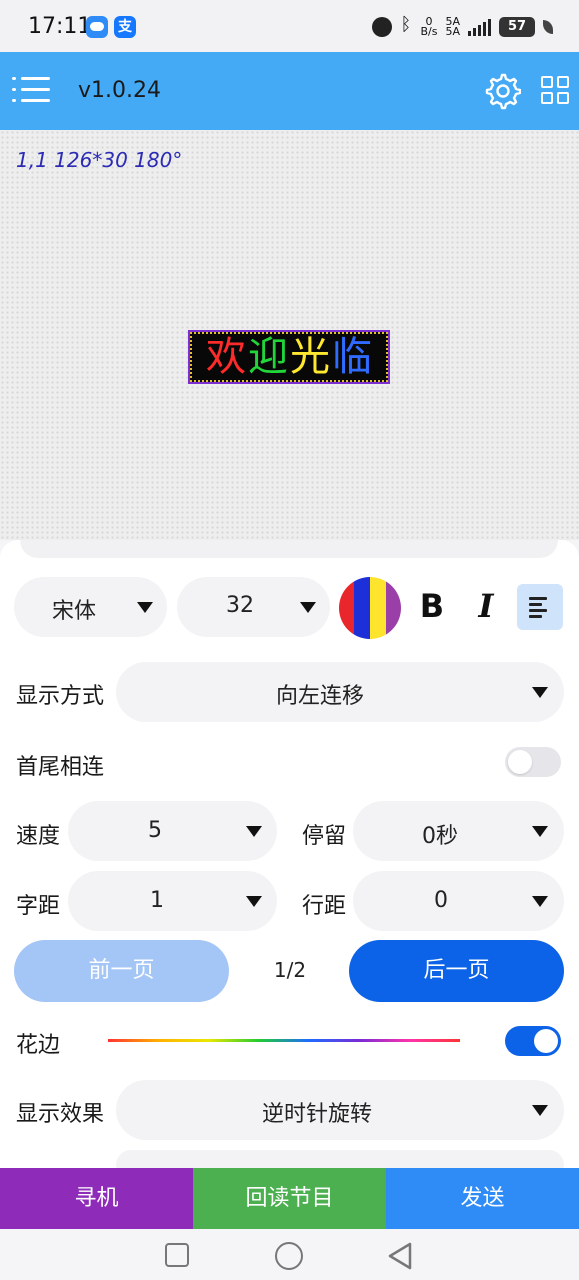 The width and height of the screenshot is (579, 1280). I want to click on top-app-bar: v1.0.24, so click(289, 91).